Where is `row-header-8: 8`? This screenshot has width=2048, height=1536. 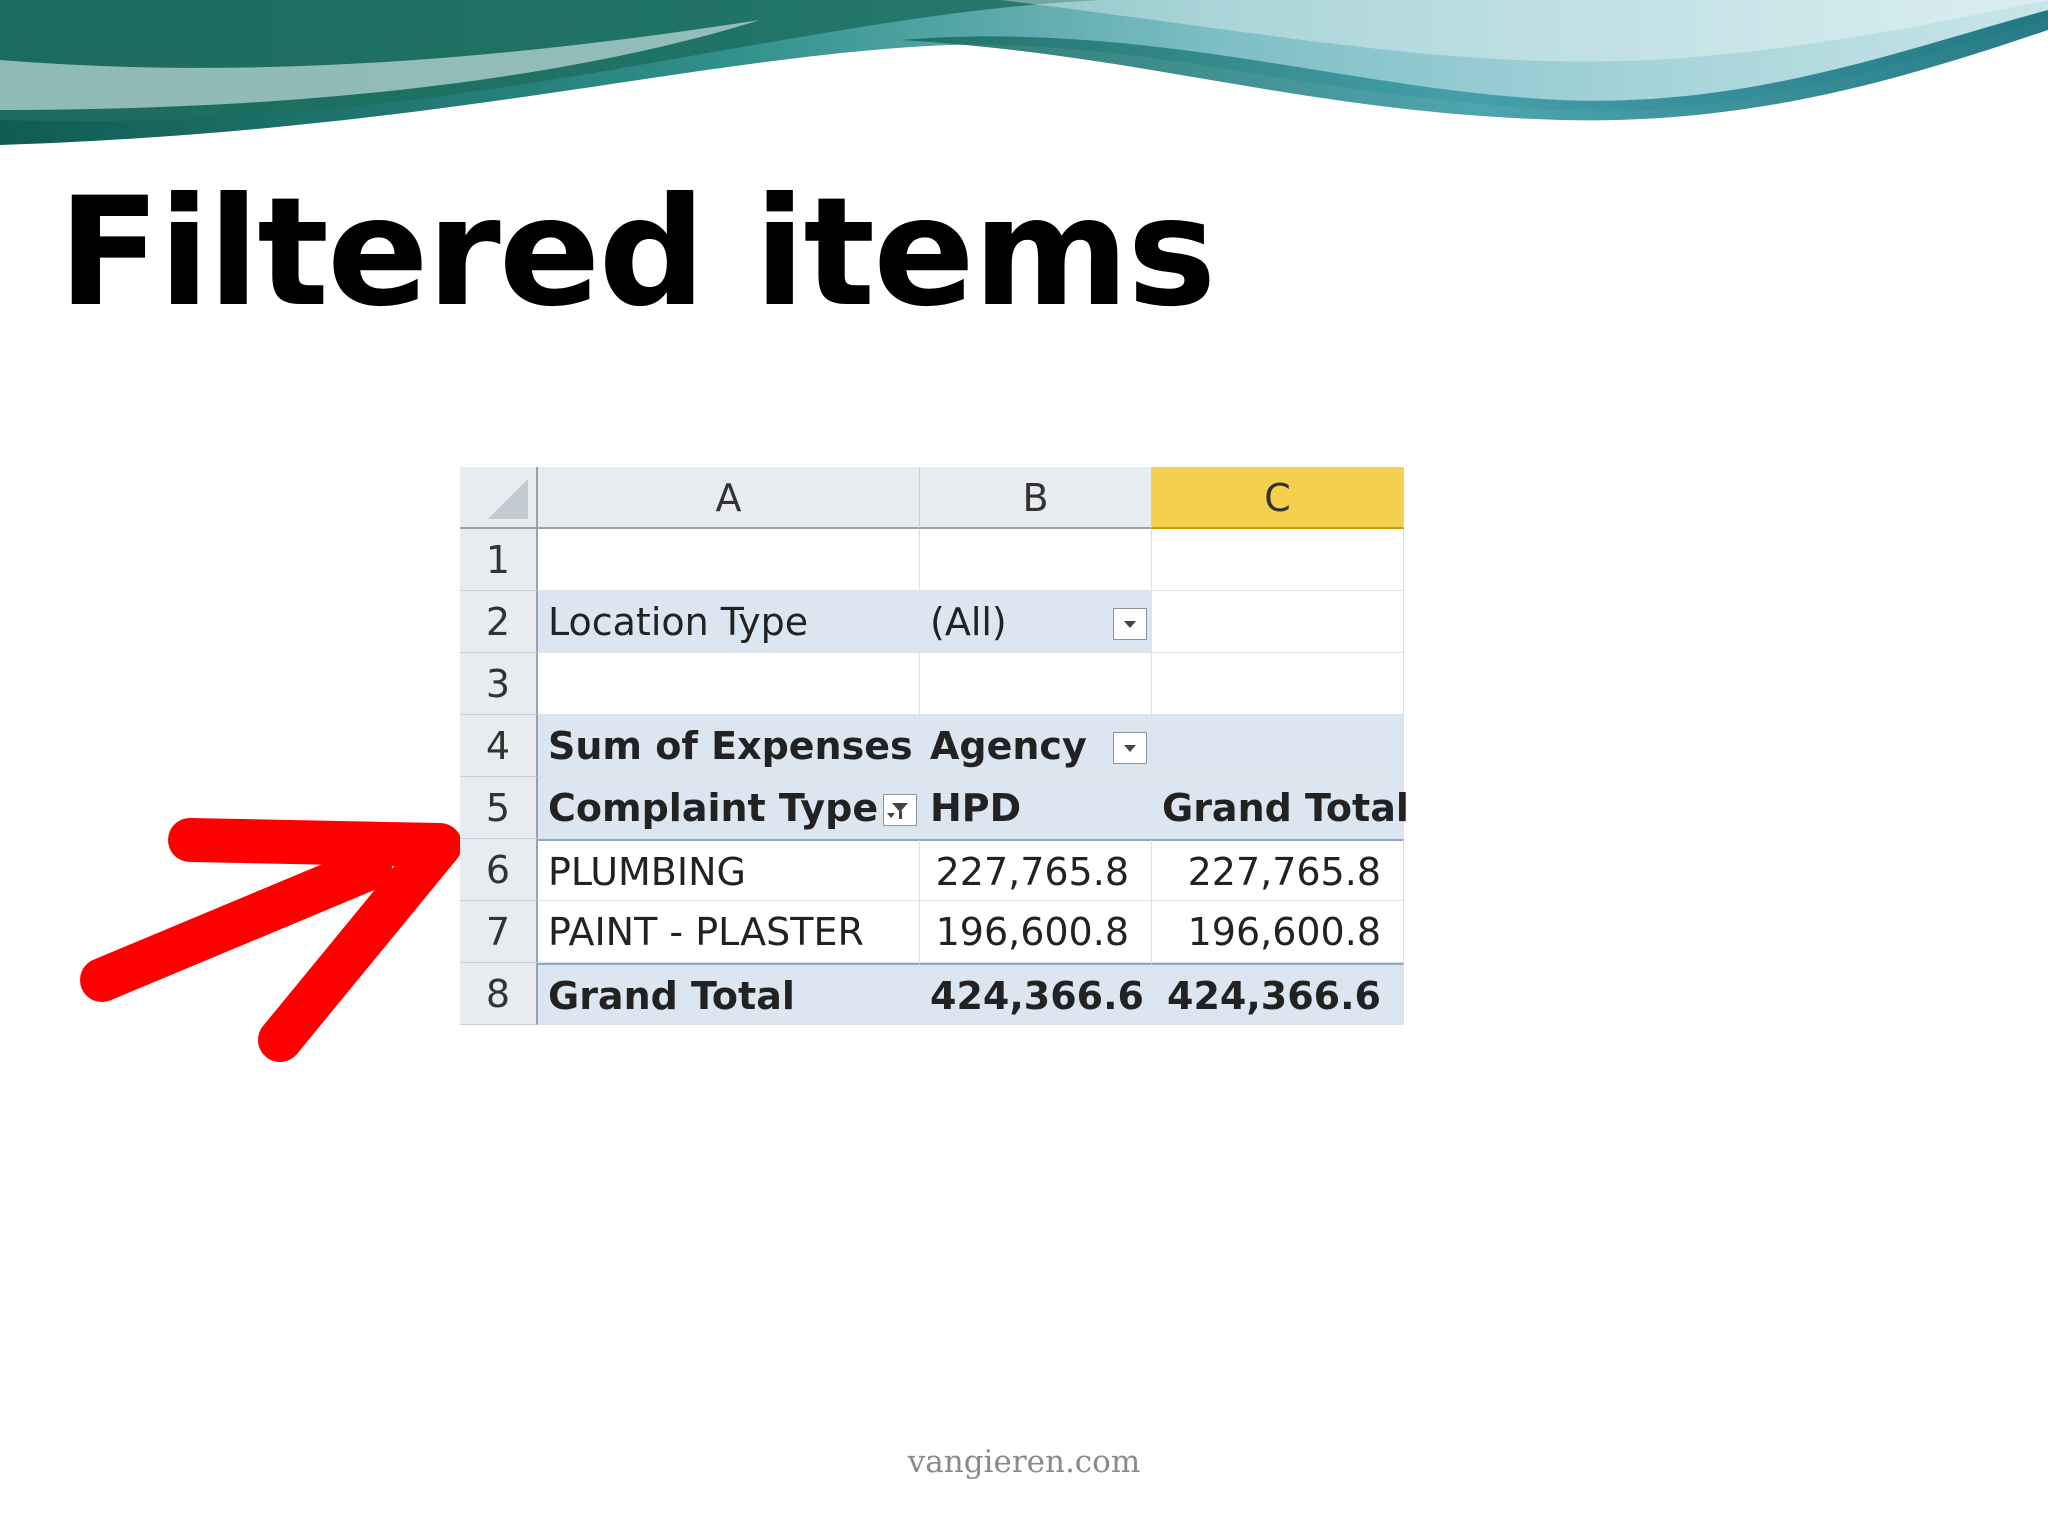
row-header-8: 8 is located at coordinates (499, 994).